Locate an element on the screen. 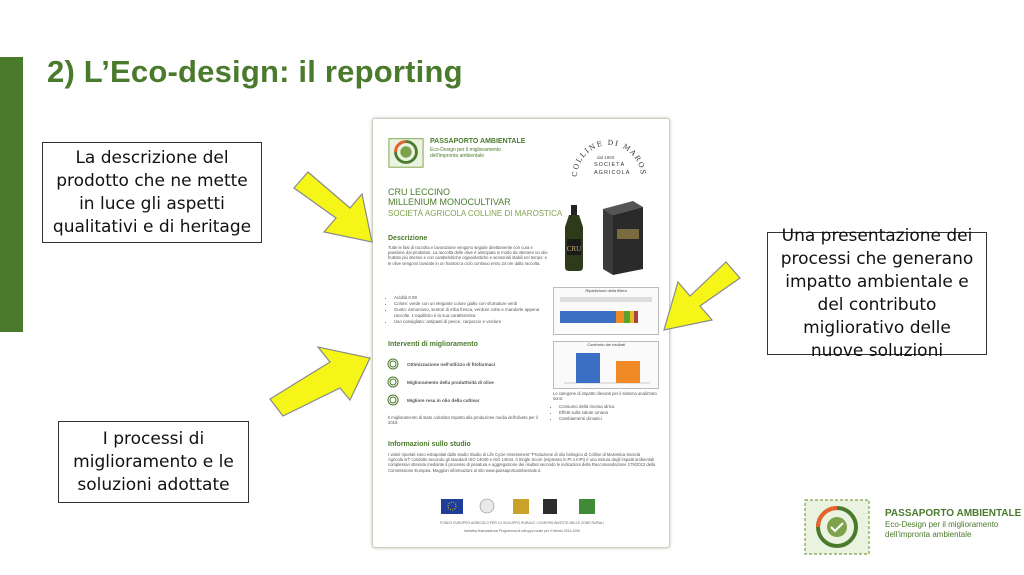 The width and height of the screenshot is (1024, 575). product-line1: CRU LECCINO is located at coordinates (419, 192).